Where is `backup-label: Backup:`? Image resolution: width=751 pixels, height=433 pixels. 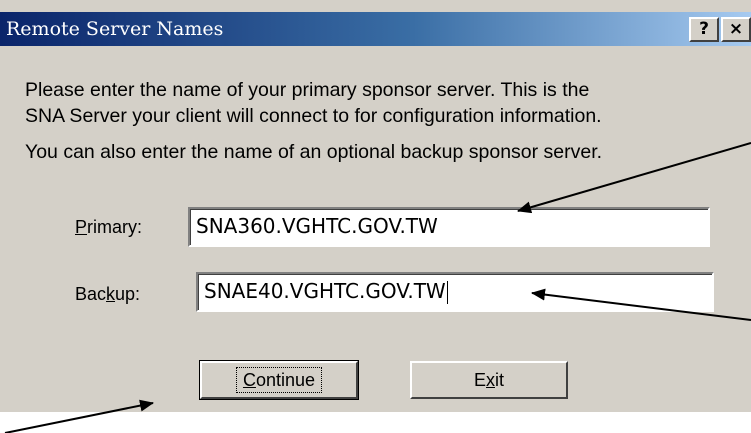 backup-label: Backup: is located at coordinates (107, 294).